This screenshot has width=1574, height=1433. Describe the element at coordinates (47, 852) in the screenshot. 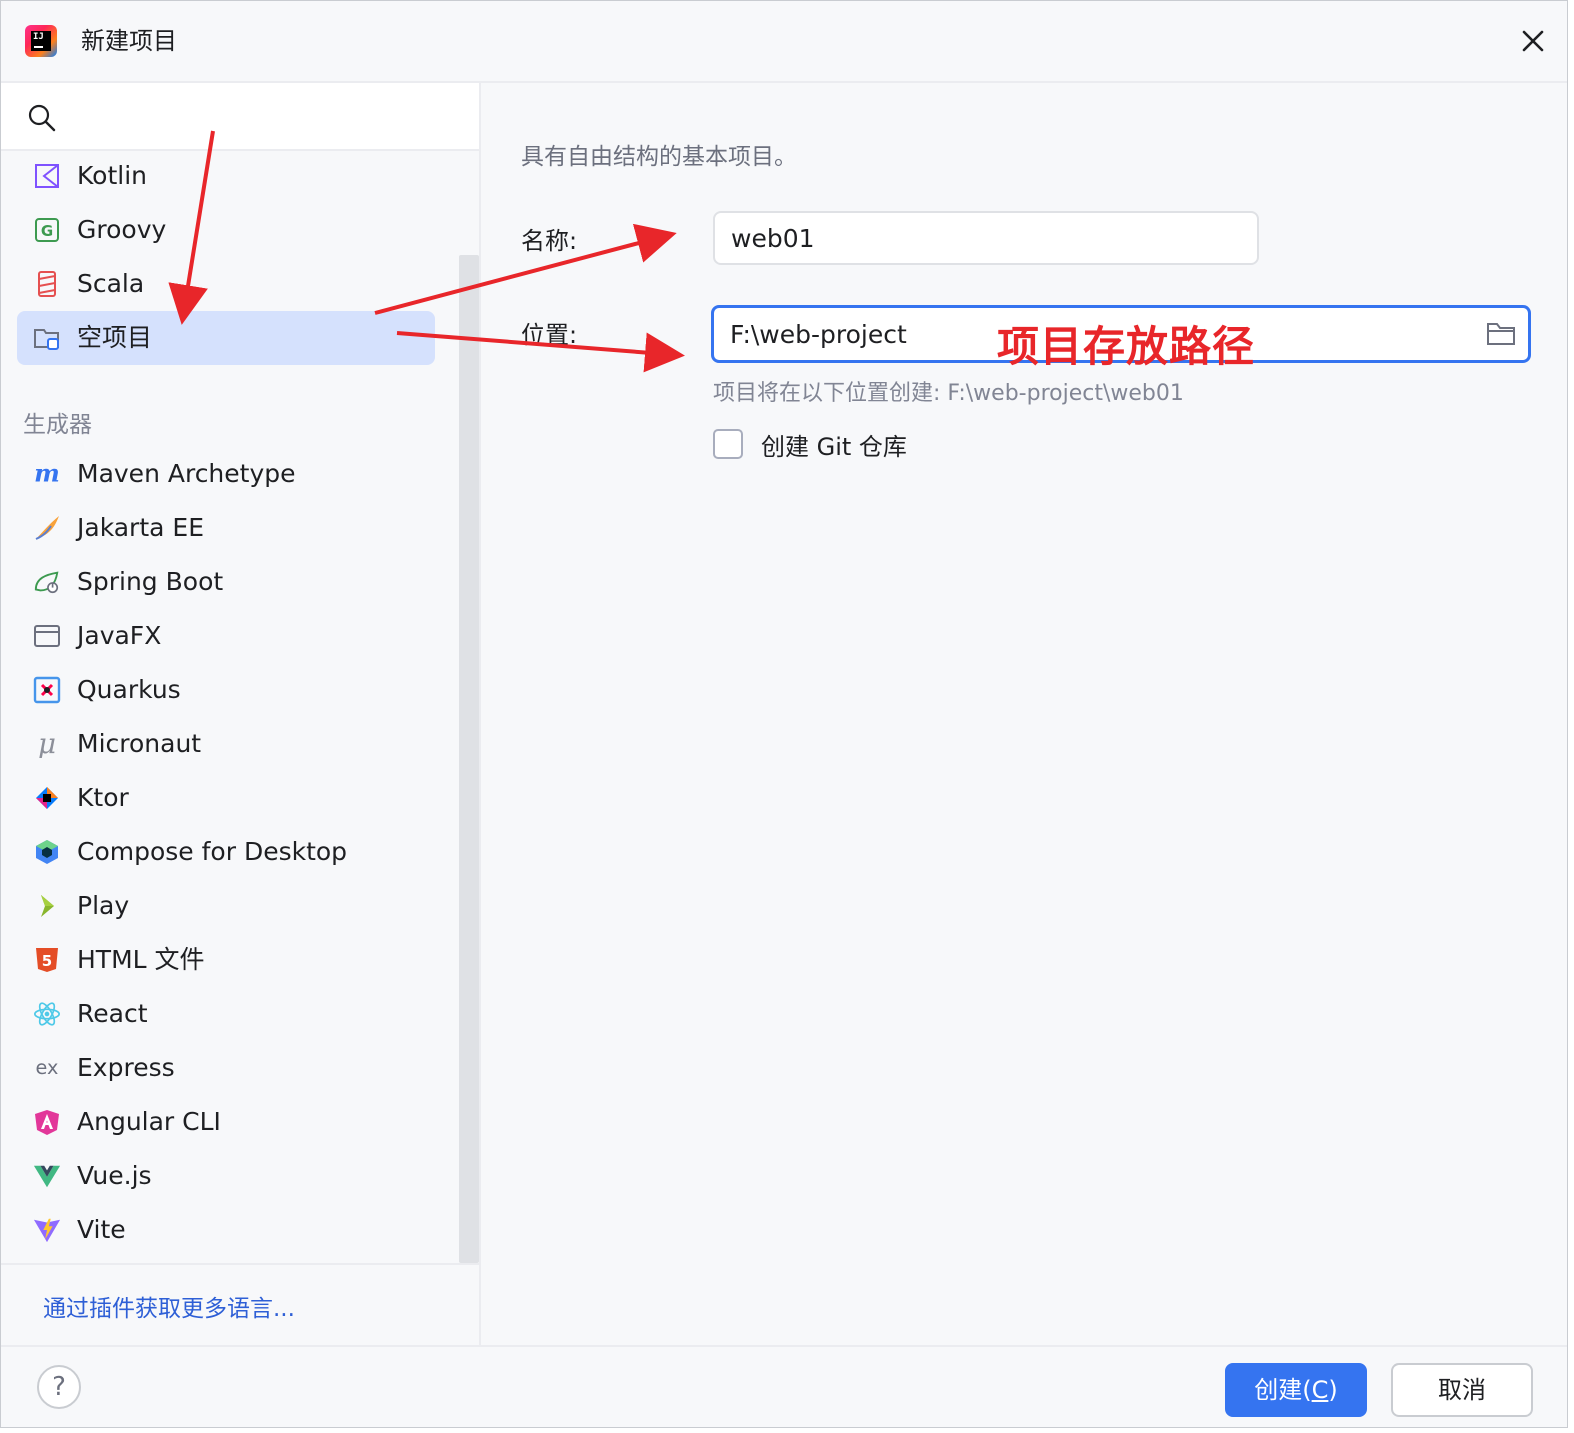

I see `compose-icon` at that location.